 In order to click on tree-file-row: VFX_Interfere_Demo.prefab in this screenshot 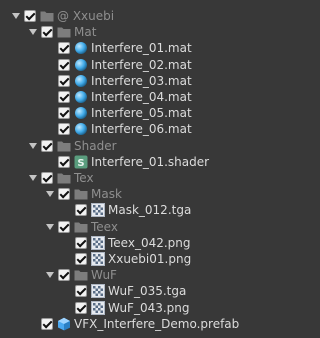, I will do `click(141, 324)`.